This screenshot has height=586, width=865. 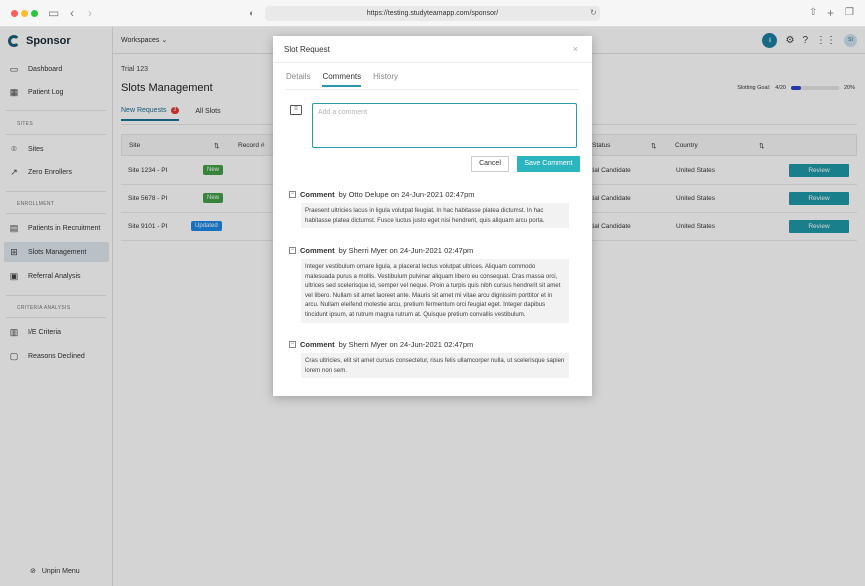 What do you see at coordinates (385, 79) in the screenshot?
I see `tab-history: History` at bounding box center [385, 79].